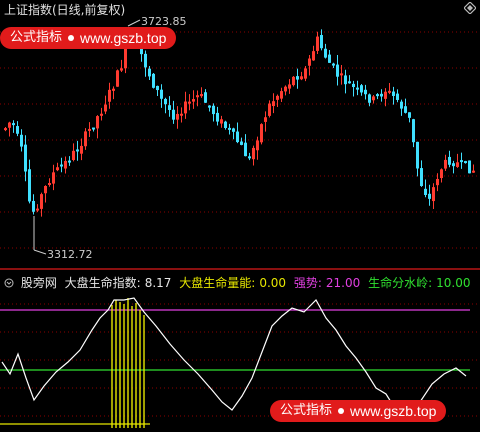 The width and height of the screenshot is (480, 432). I want to click on collapse-circle-icon, so click(9, 283).